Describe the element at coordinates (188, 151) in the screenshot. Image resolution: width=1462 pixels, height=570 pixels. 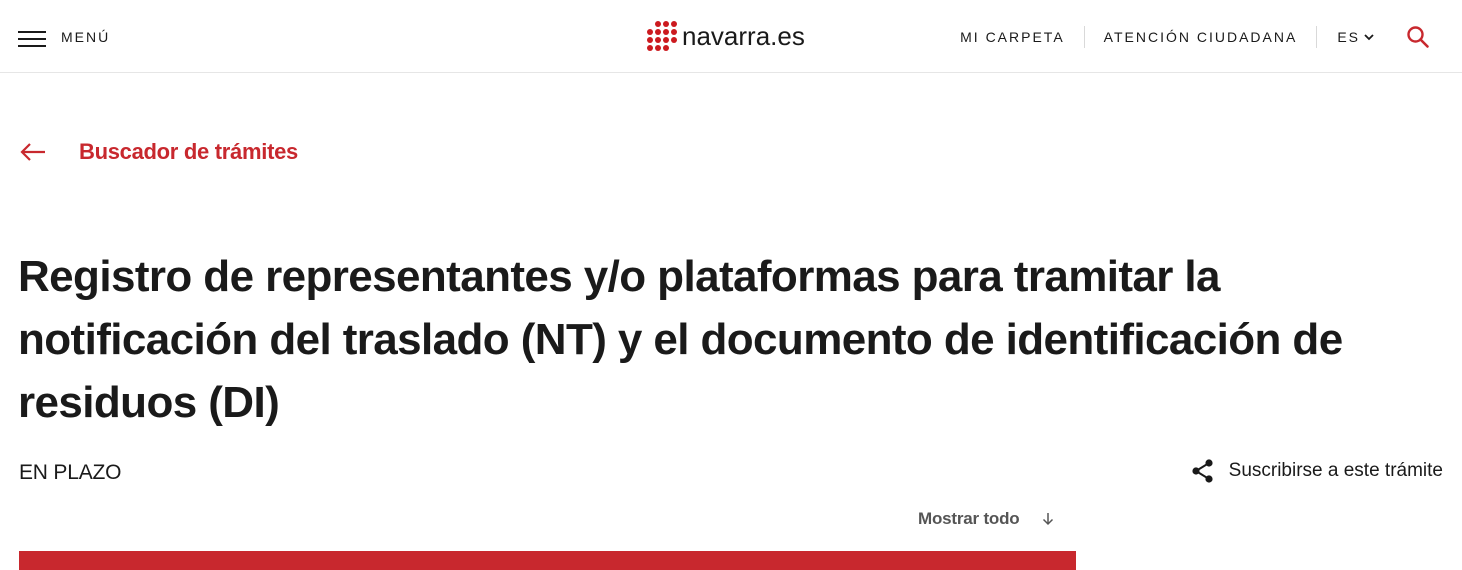
I see `back-link-label: Buscador de trámites` at that location.